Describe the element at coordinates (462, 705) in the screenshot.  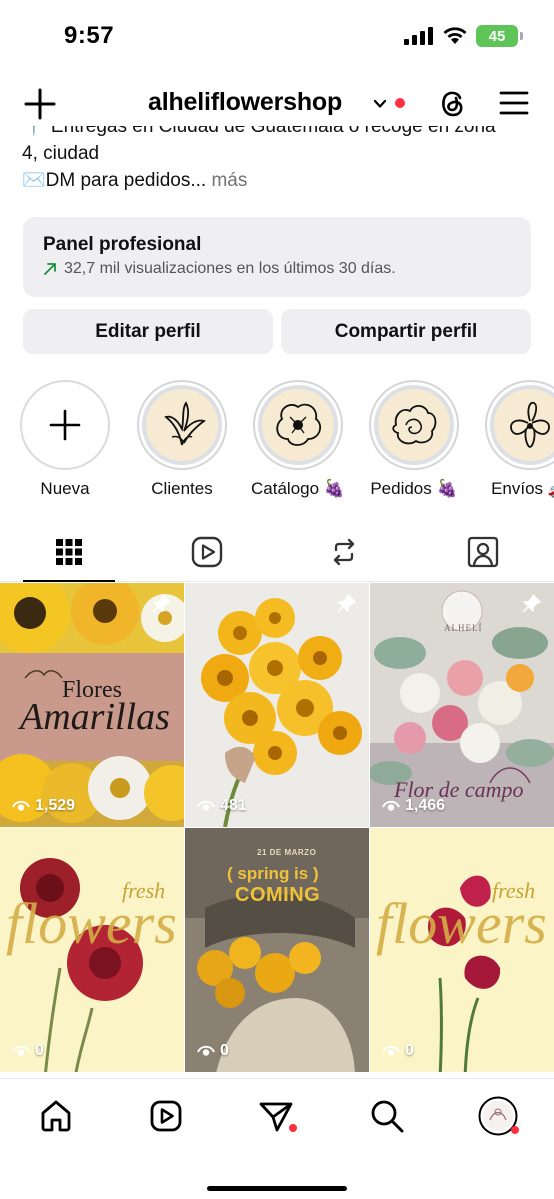
I see `post-tile: ALHELÍ Flor de campo 1,466` at that location.